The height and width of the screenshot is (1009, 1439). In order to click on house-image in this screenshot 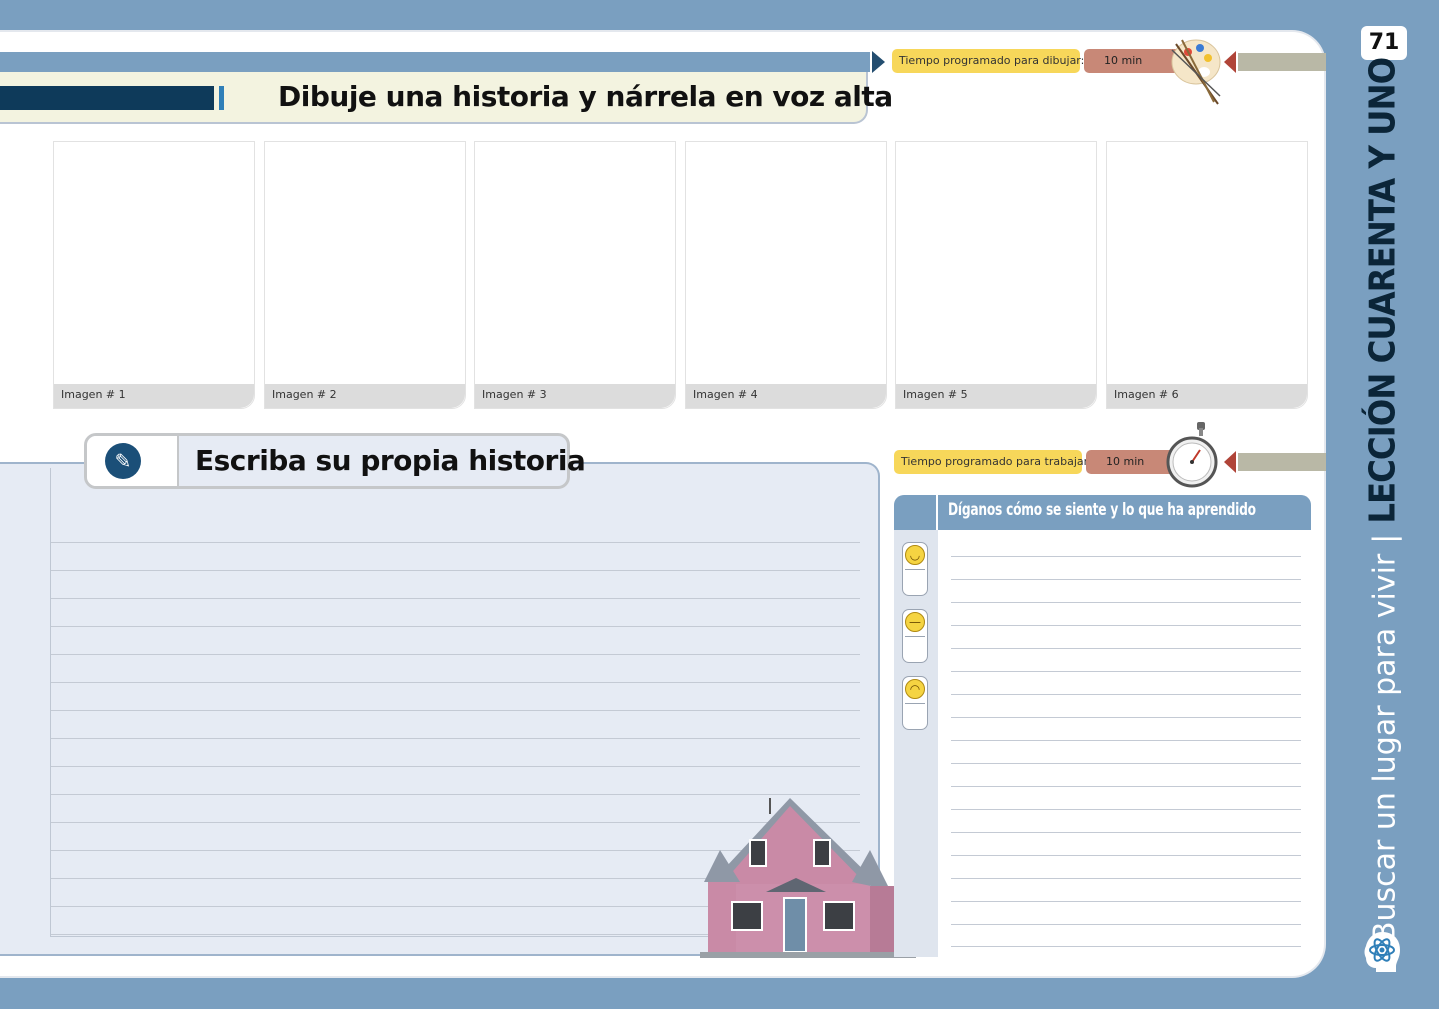, I will do `click(808, 878)`.